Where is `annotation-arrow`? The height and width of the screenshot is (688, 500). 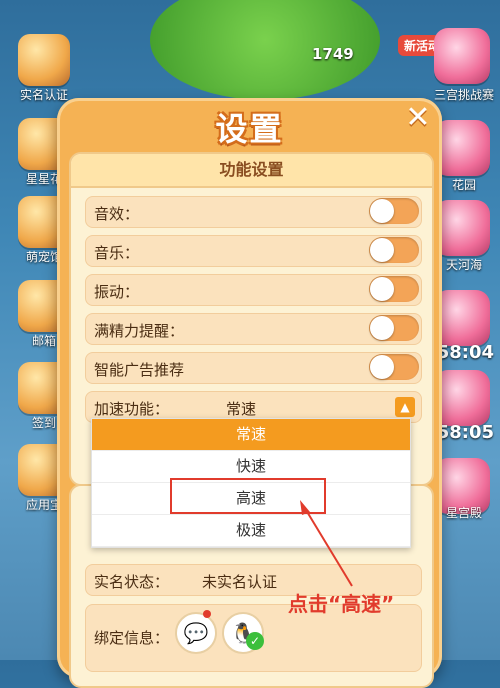 annotation-arrow is located at coordinates (326, 543).